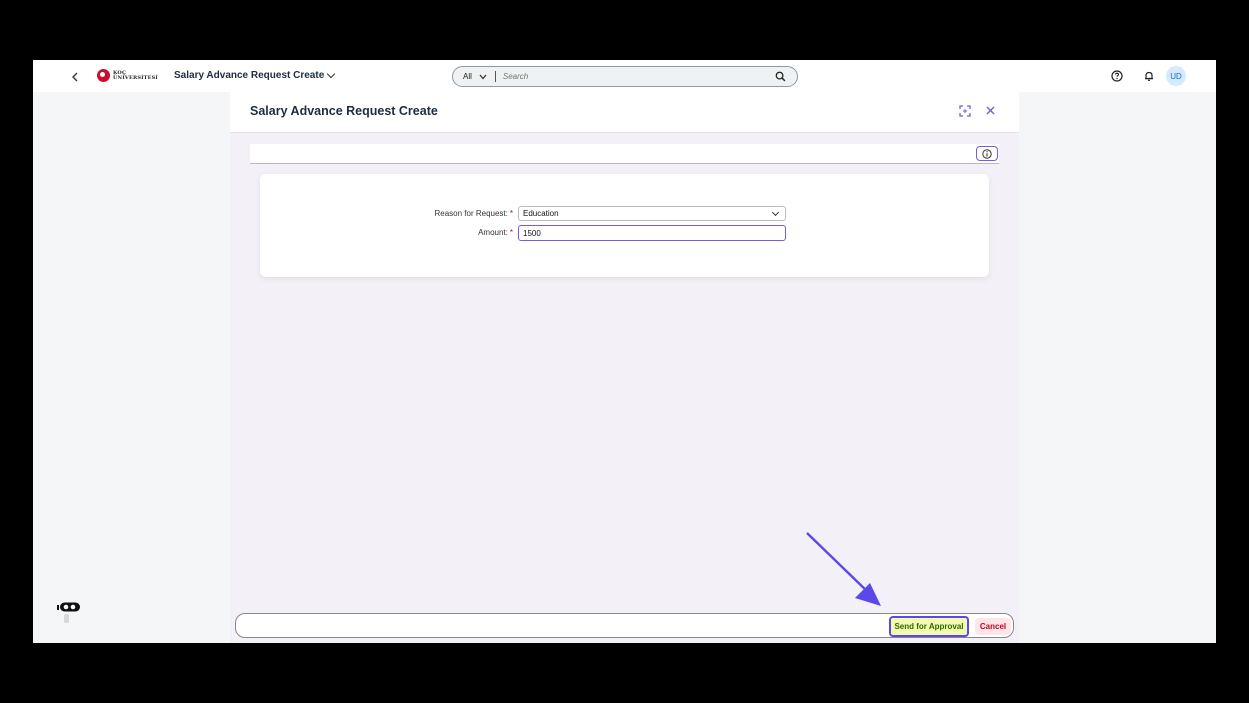  What do you see at coordinates (475, 76) in the screenshot?
I see `search-scope-select: All` at bounding box center [475, 76].